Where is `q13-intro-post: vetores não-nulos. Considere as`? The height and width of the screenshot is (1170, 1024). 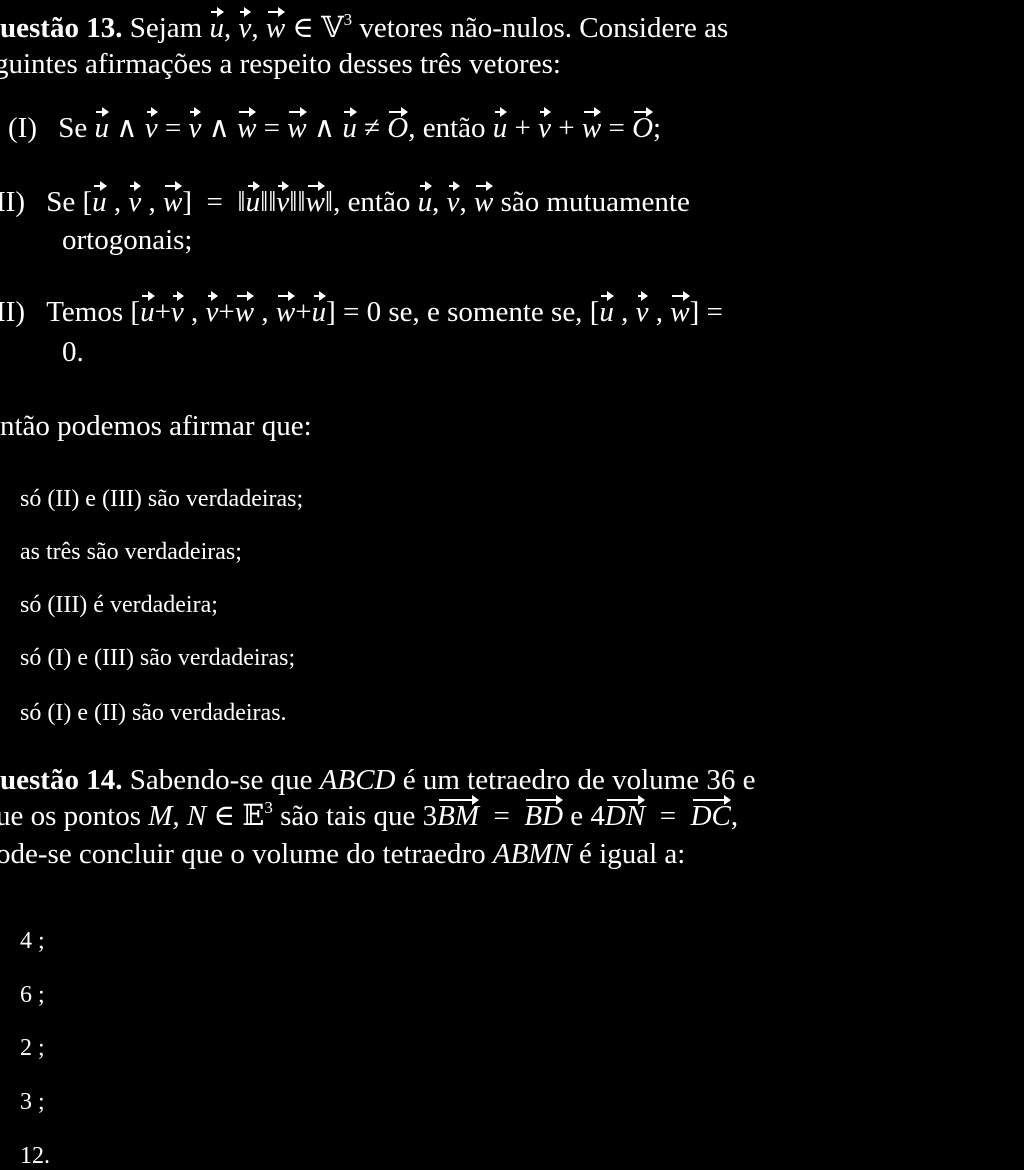 q13-intro-post: vetores não-nulos. Considere as is located at coordinates (544, 28).